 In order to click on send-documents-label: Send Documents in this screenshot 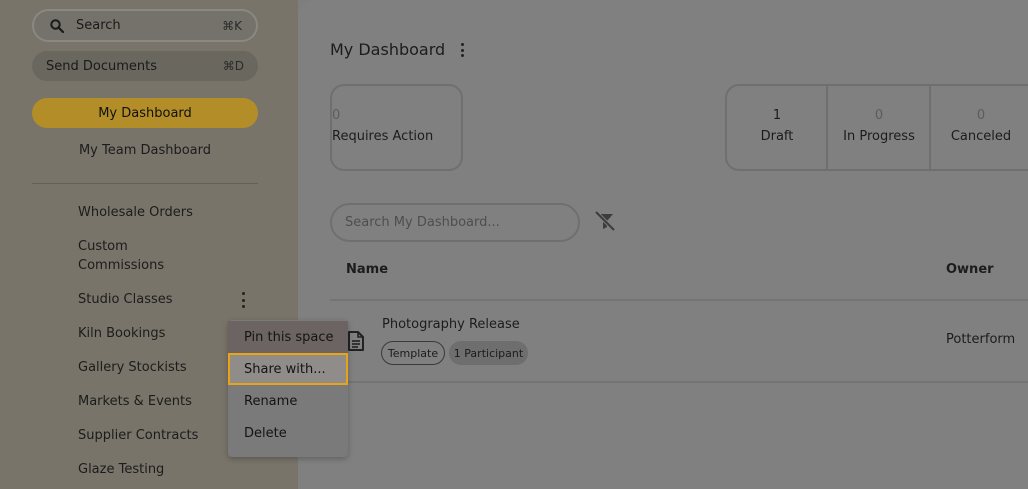, I will do `click(101, 66)`.